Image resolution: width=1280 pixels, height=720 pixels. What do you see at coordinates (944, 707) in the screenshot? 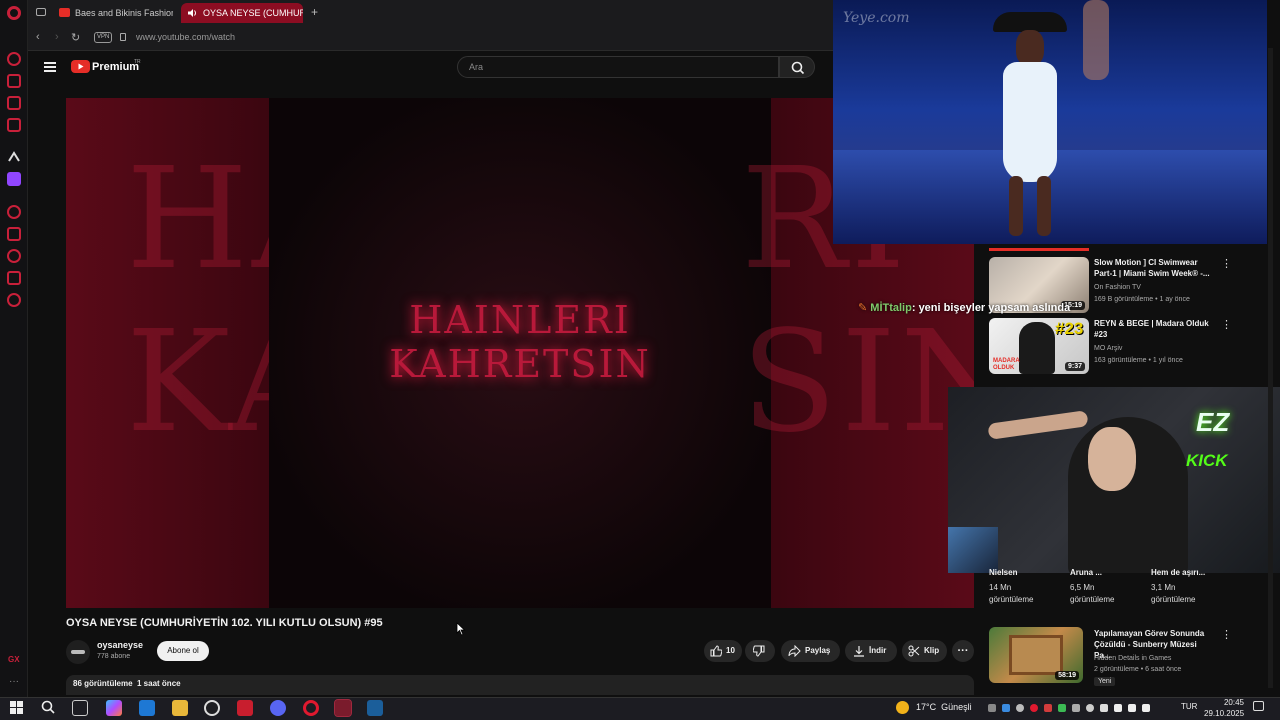
I see `weather-text: 17°C Güneşli` at bounding box center [944, 707].